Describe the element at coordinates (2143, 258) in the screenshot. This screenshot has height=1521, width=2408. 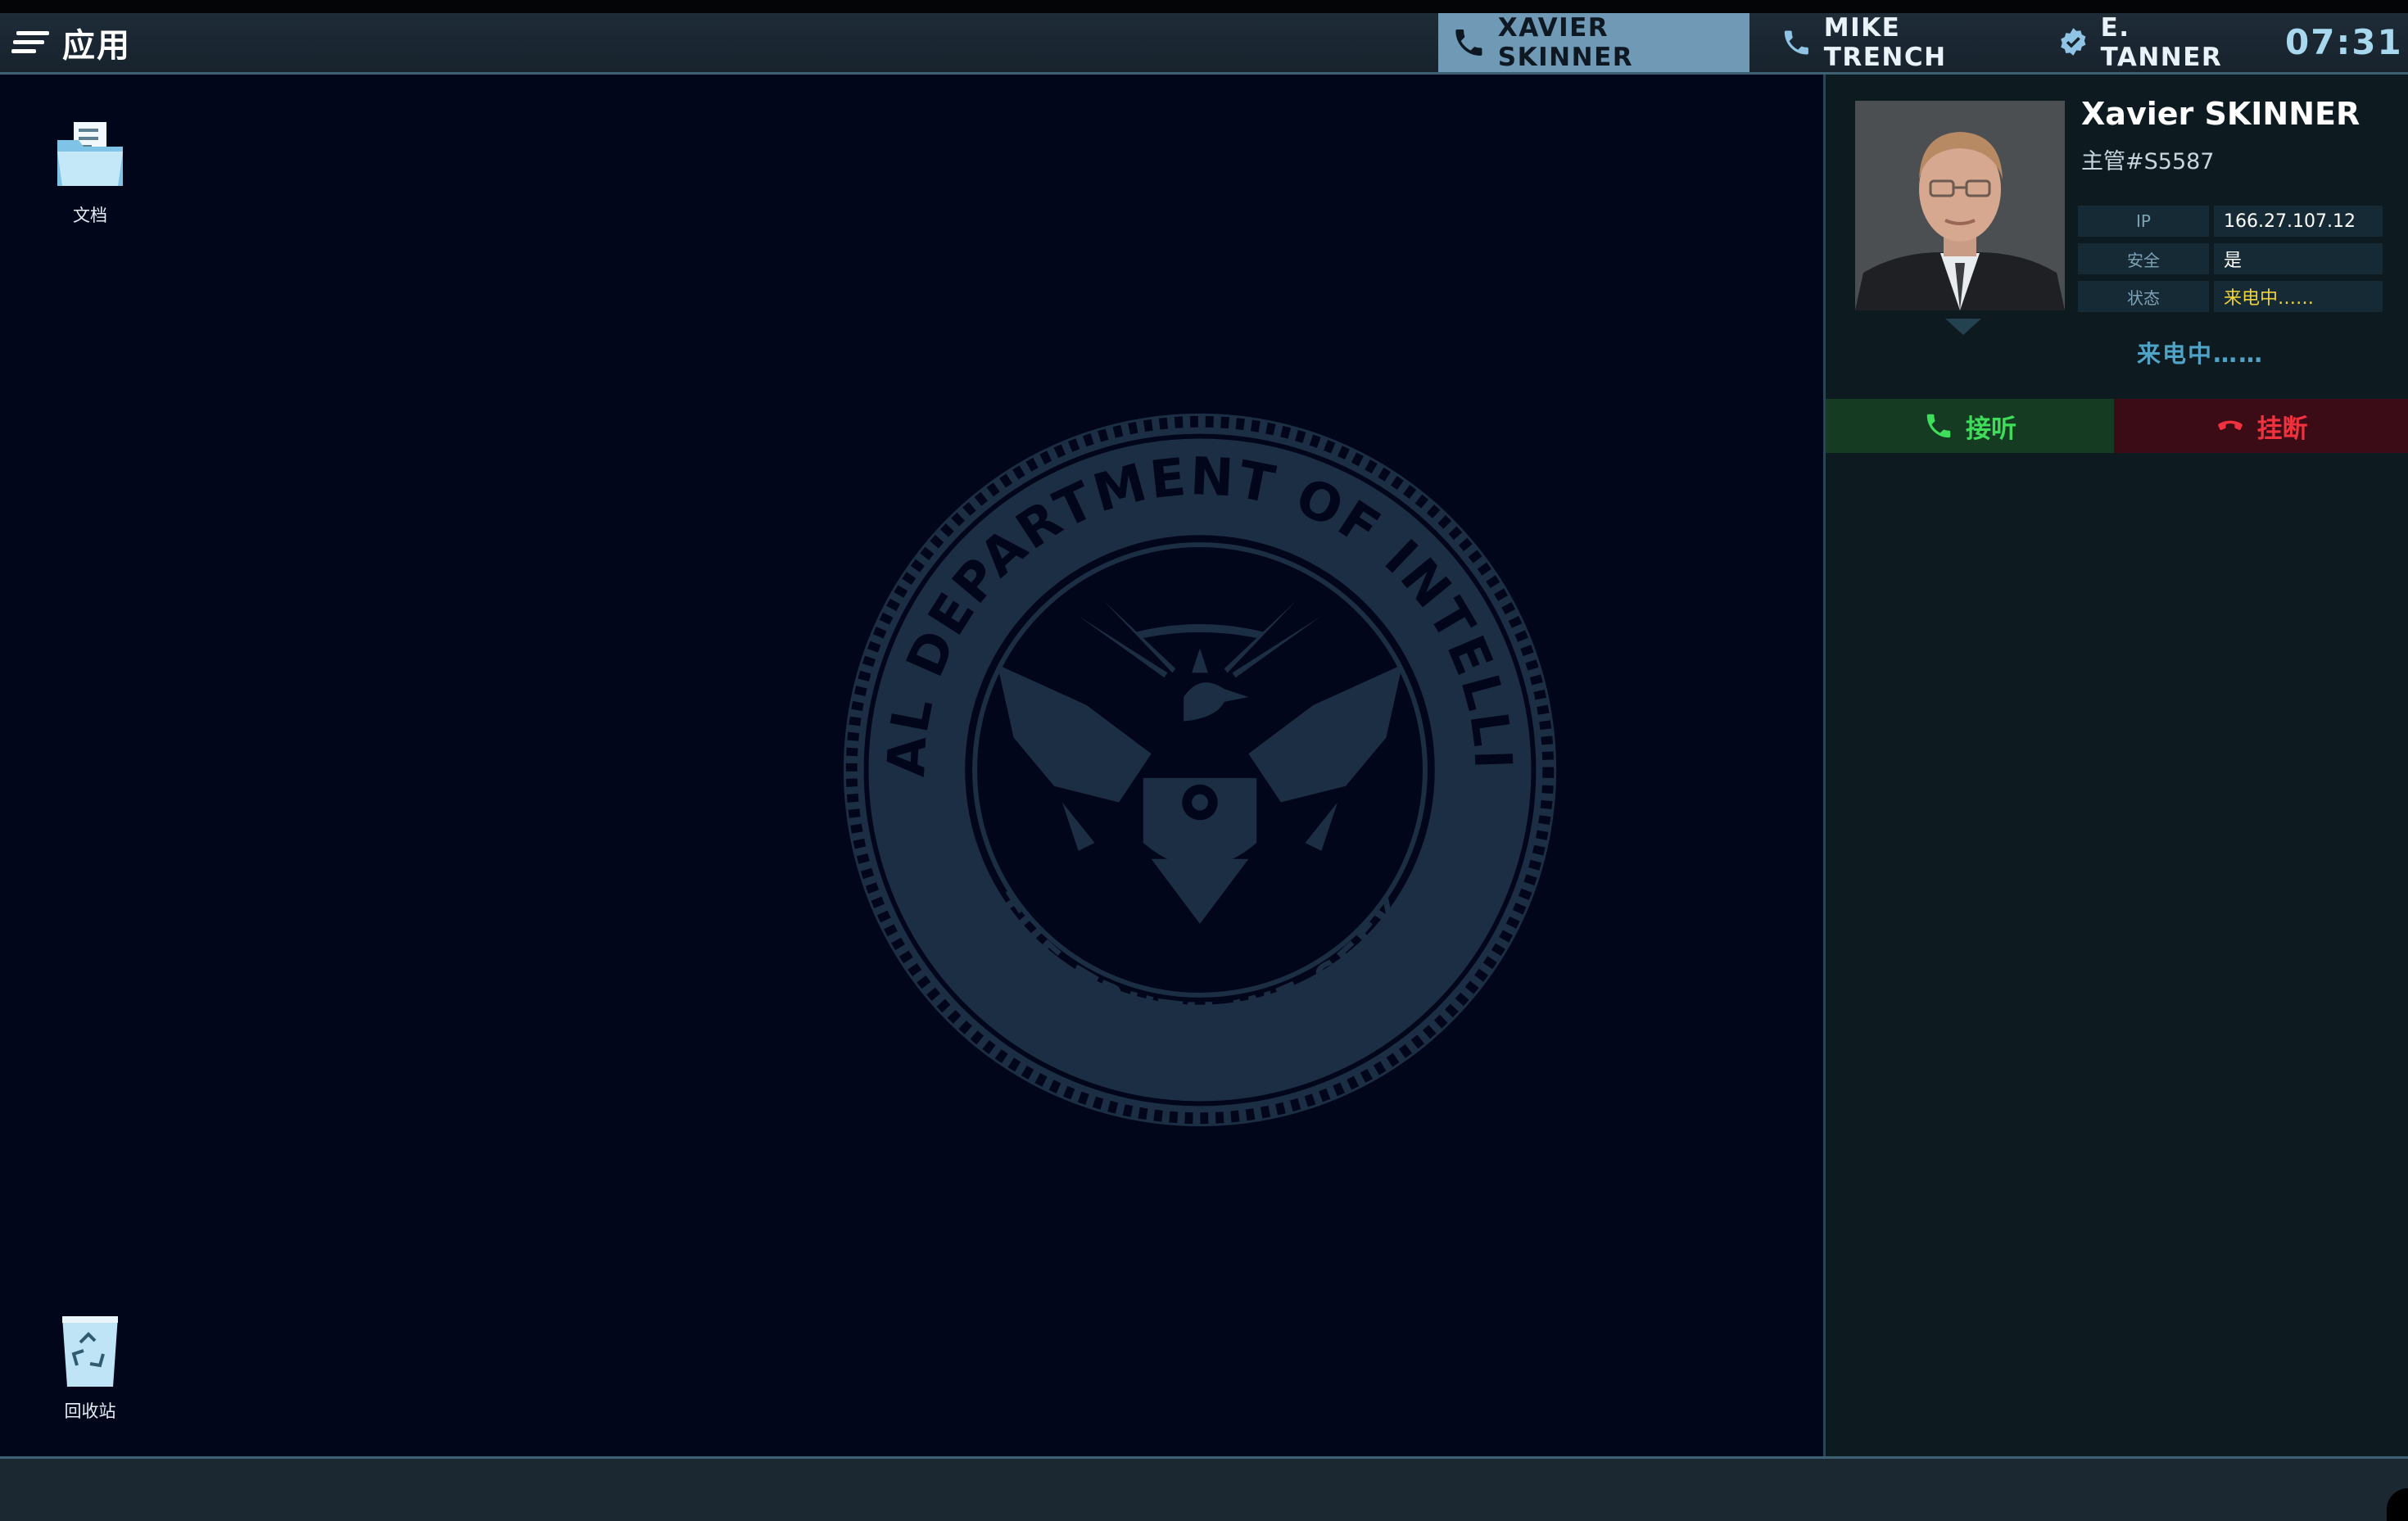
I see `info-key: 安全` at that location.